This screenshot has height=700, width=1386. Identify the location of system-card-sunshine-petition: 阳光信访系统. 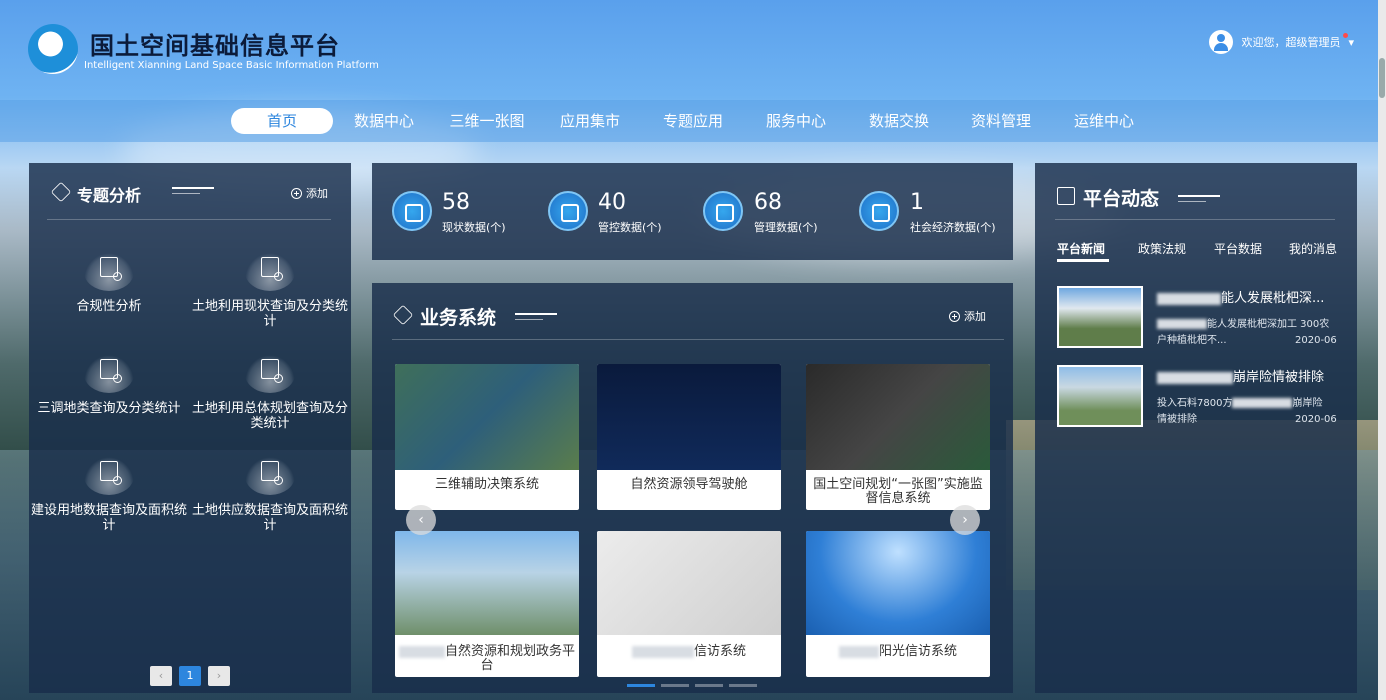
(898, 604).